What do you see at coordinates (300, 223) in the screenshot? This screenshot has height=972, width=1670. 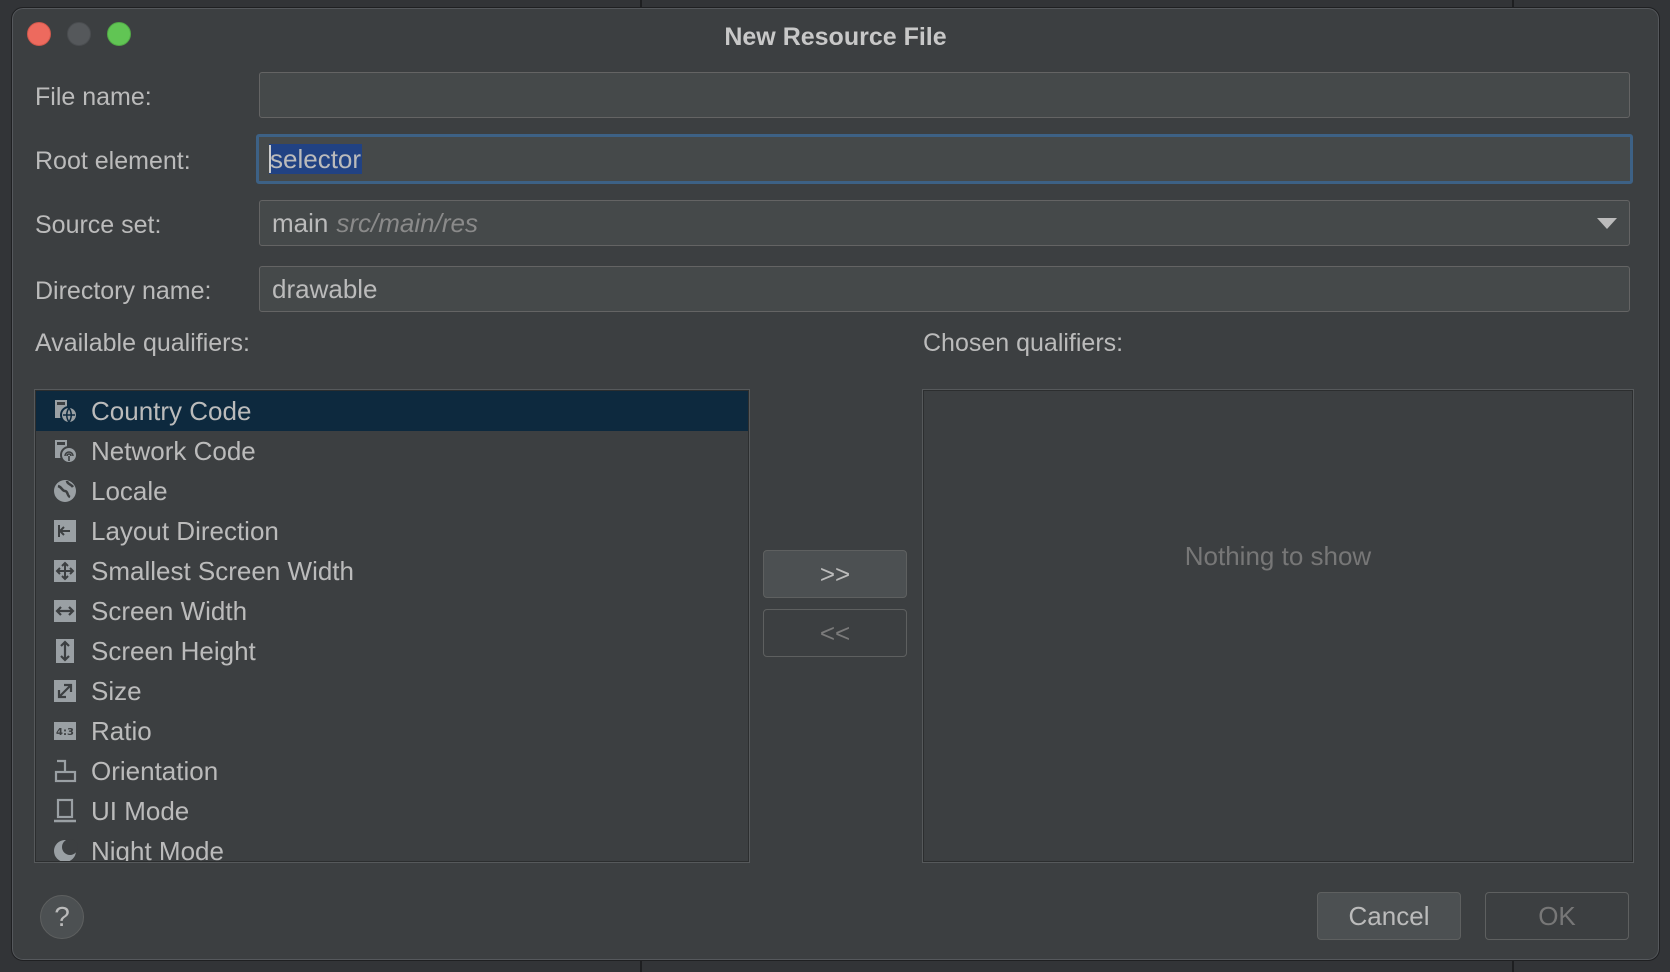 I see `source-set-value: main` at bounding box center [300, 223].